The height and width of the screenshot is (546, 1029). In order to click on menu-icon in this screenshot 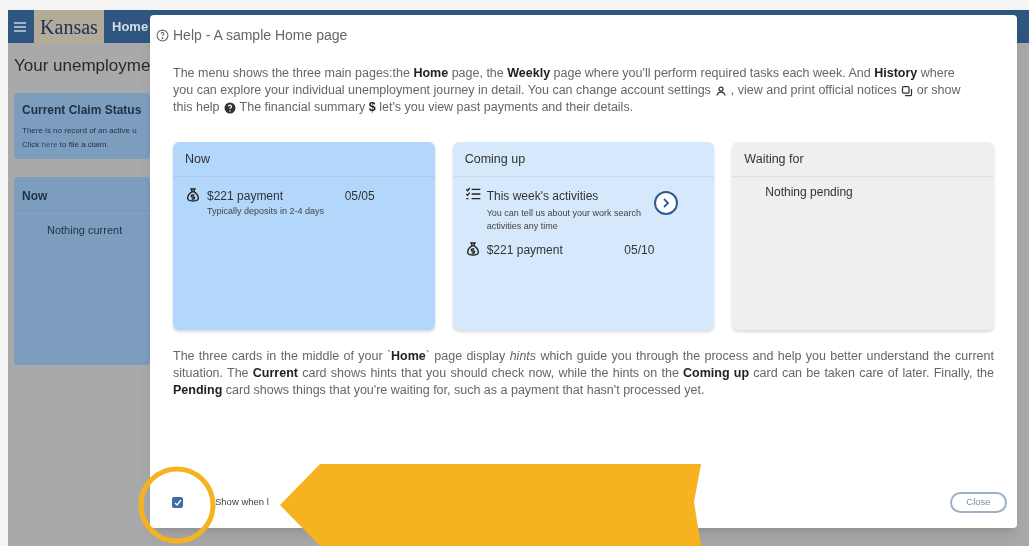, I will do `click(20, 26)`.